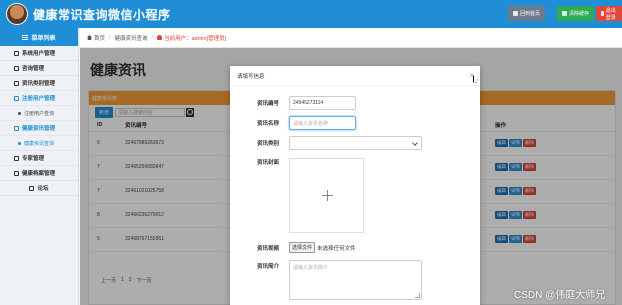 The width and height of the screenshot is (622, 305). Describe the element at coordinates (579, 14) in the screenshot. I see `clear-cache-label: 清除缓存` at that location.